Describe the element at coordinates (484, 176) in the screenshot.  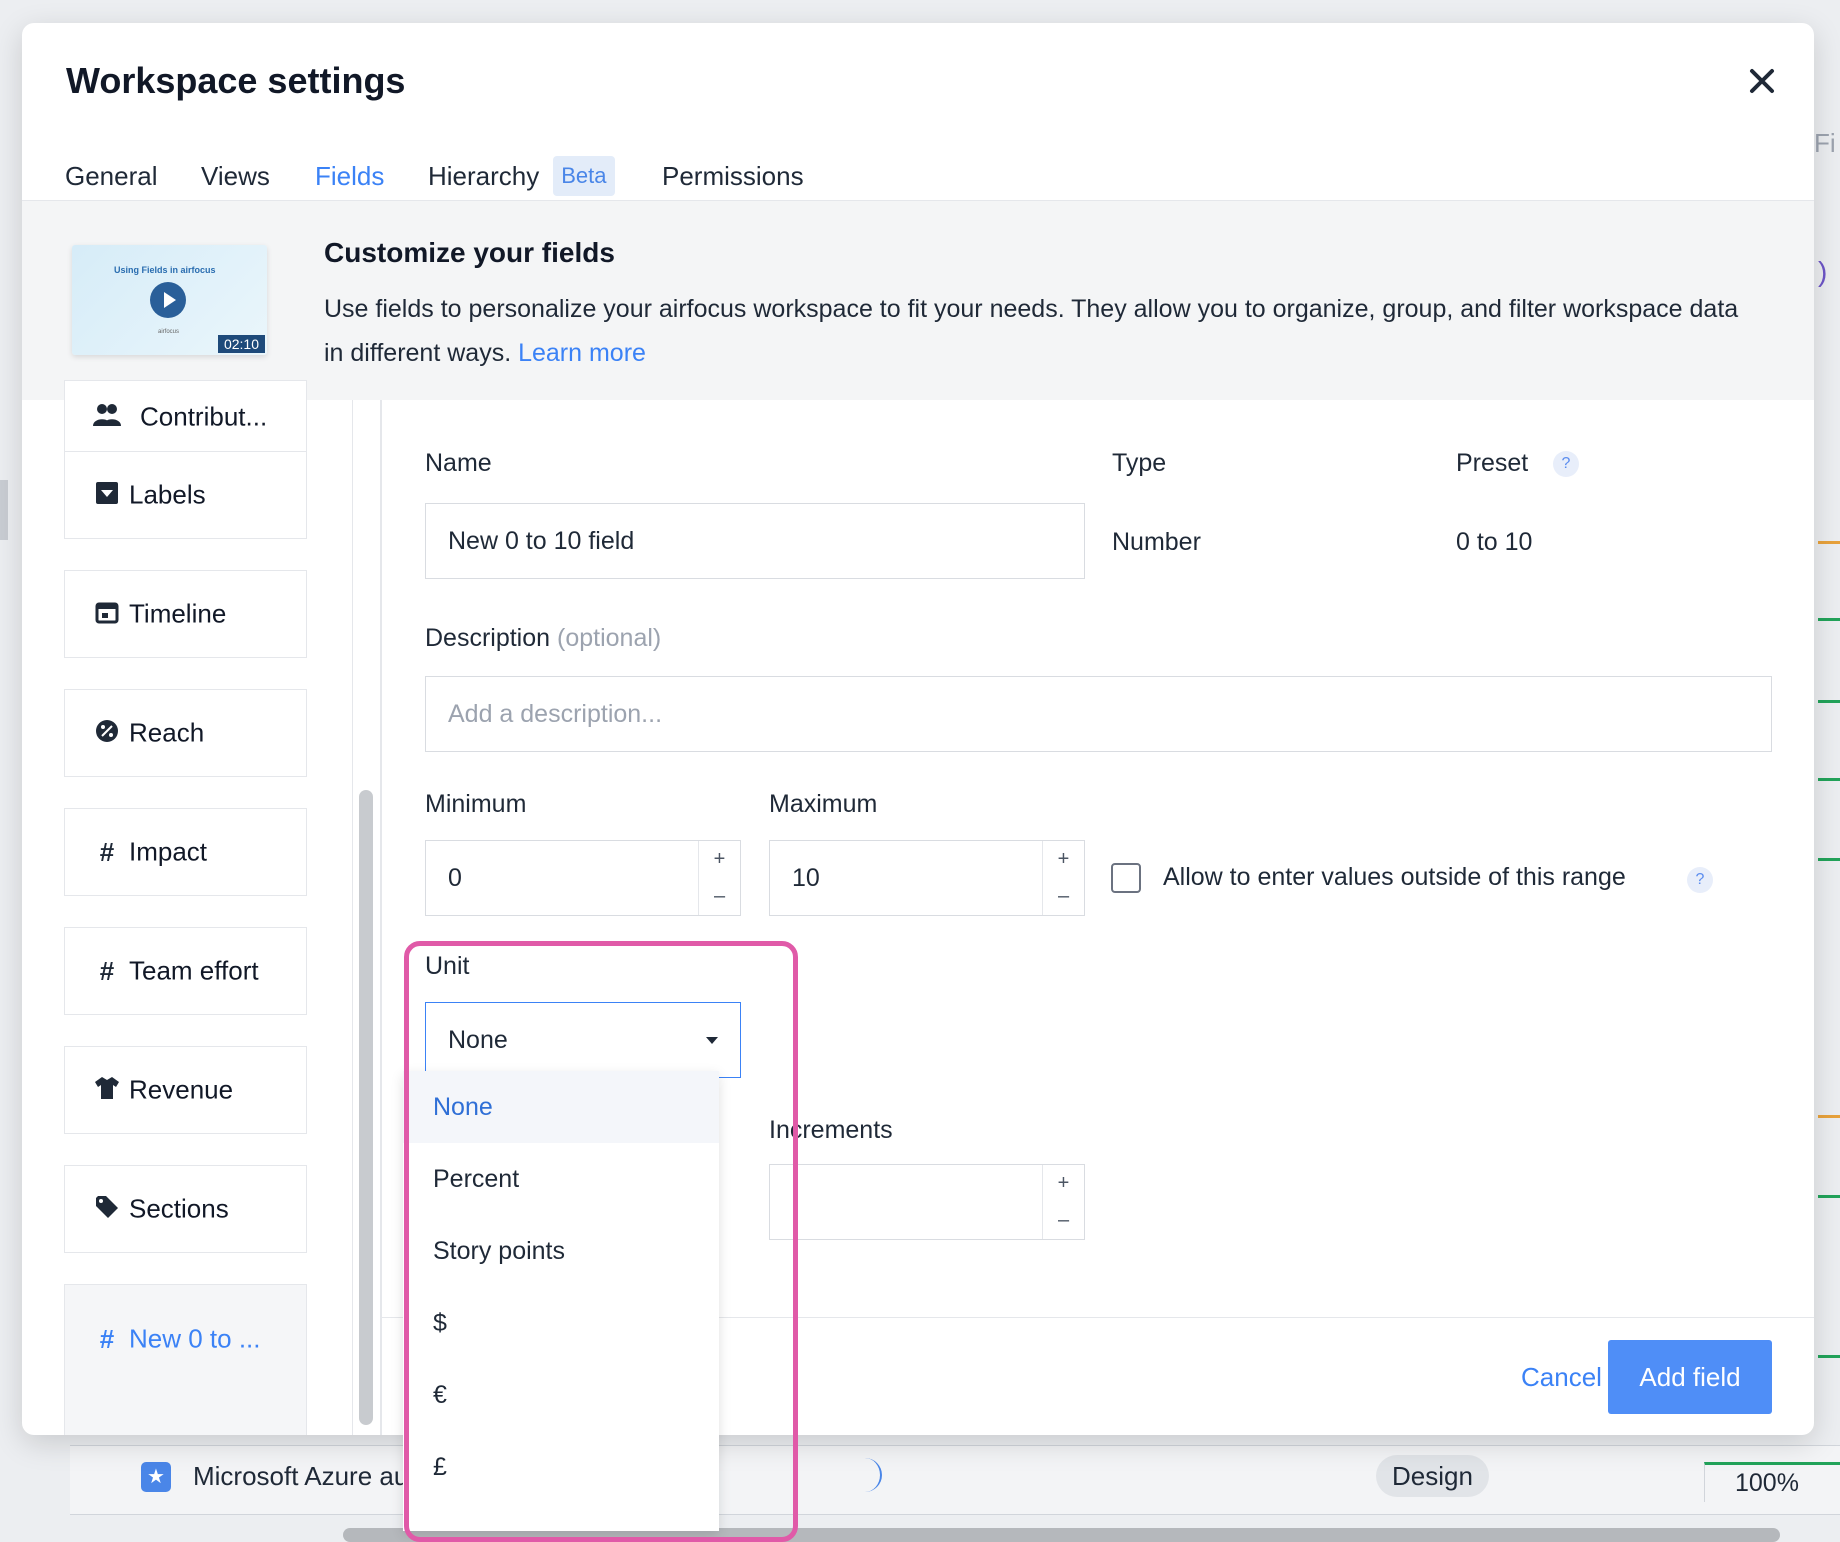
I see `tab-hierarchy-label: Hierarchy` at that location.